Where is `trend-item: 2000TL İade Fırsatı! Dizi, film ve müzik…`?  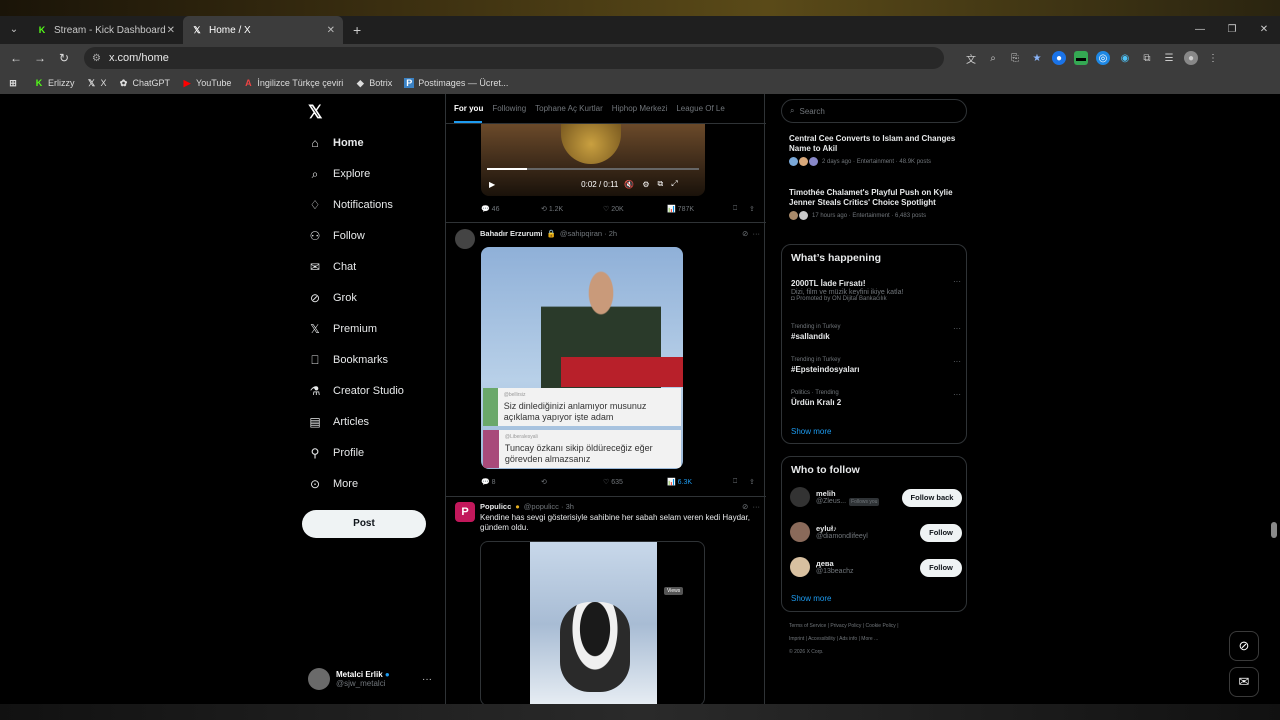
trend-item: 2000TL İade Fırsatı! Dizi, film ve müzik… is located at coordinates (876, 289).